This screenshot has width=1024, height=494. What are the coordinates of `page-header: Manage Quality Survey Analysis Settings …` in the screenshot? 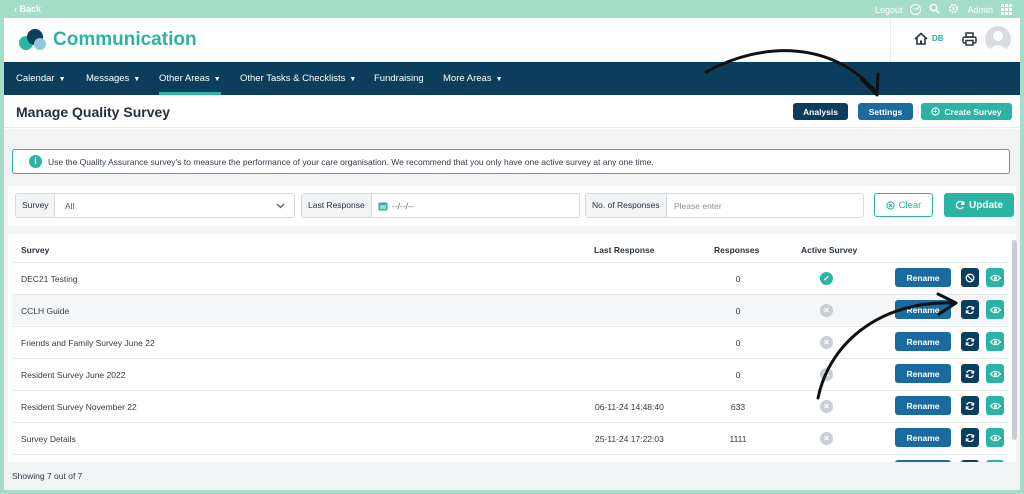 It's located at (512, 111).